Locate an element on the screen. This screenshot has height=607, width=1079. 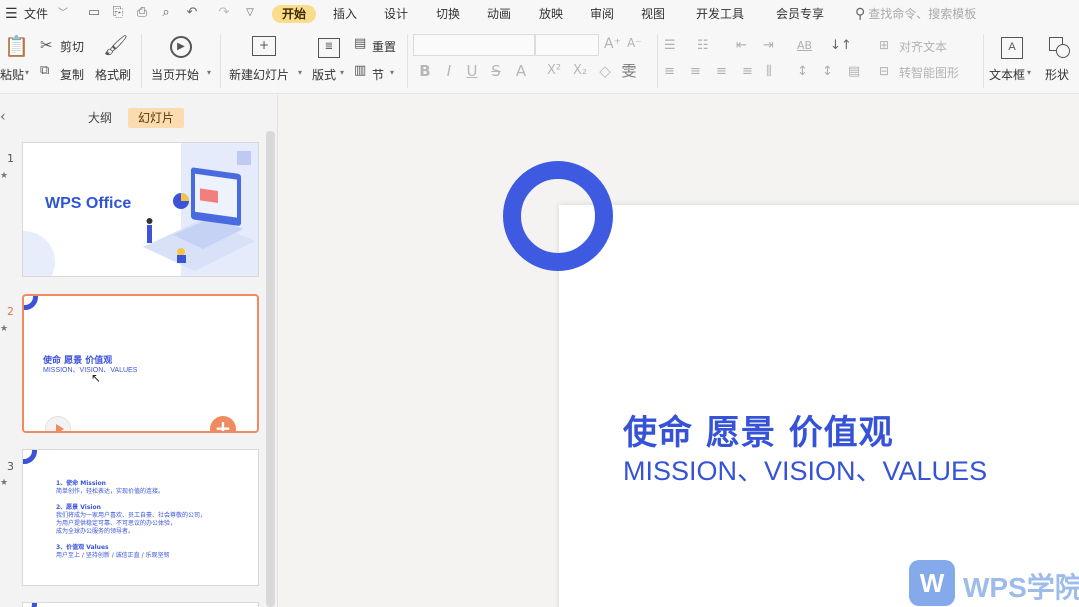
shape-button: 形状 is located at coordinates (1057, 74).